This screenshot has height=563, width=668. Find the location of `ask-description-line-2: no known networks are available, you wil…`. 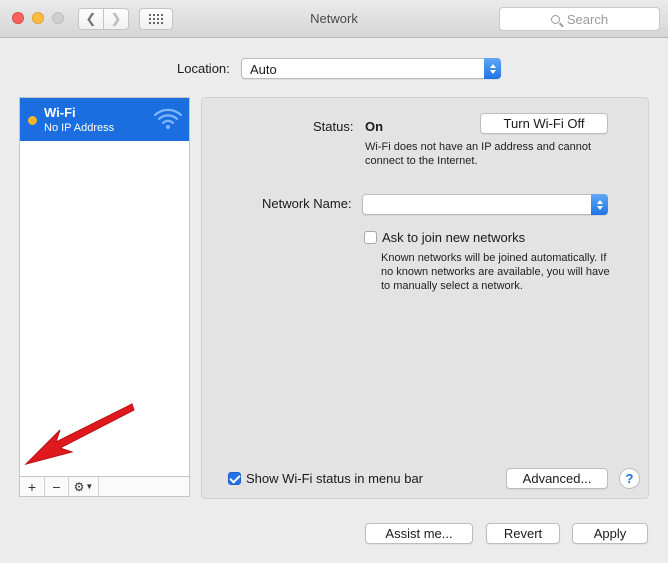

ask-description-line-2: no known networks are available, you wil… is located at coordinates (495, 272).